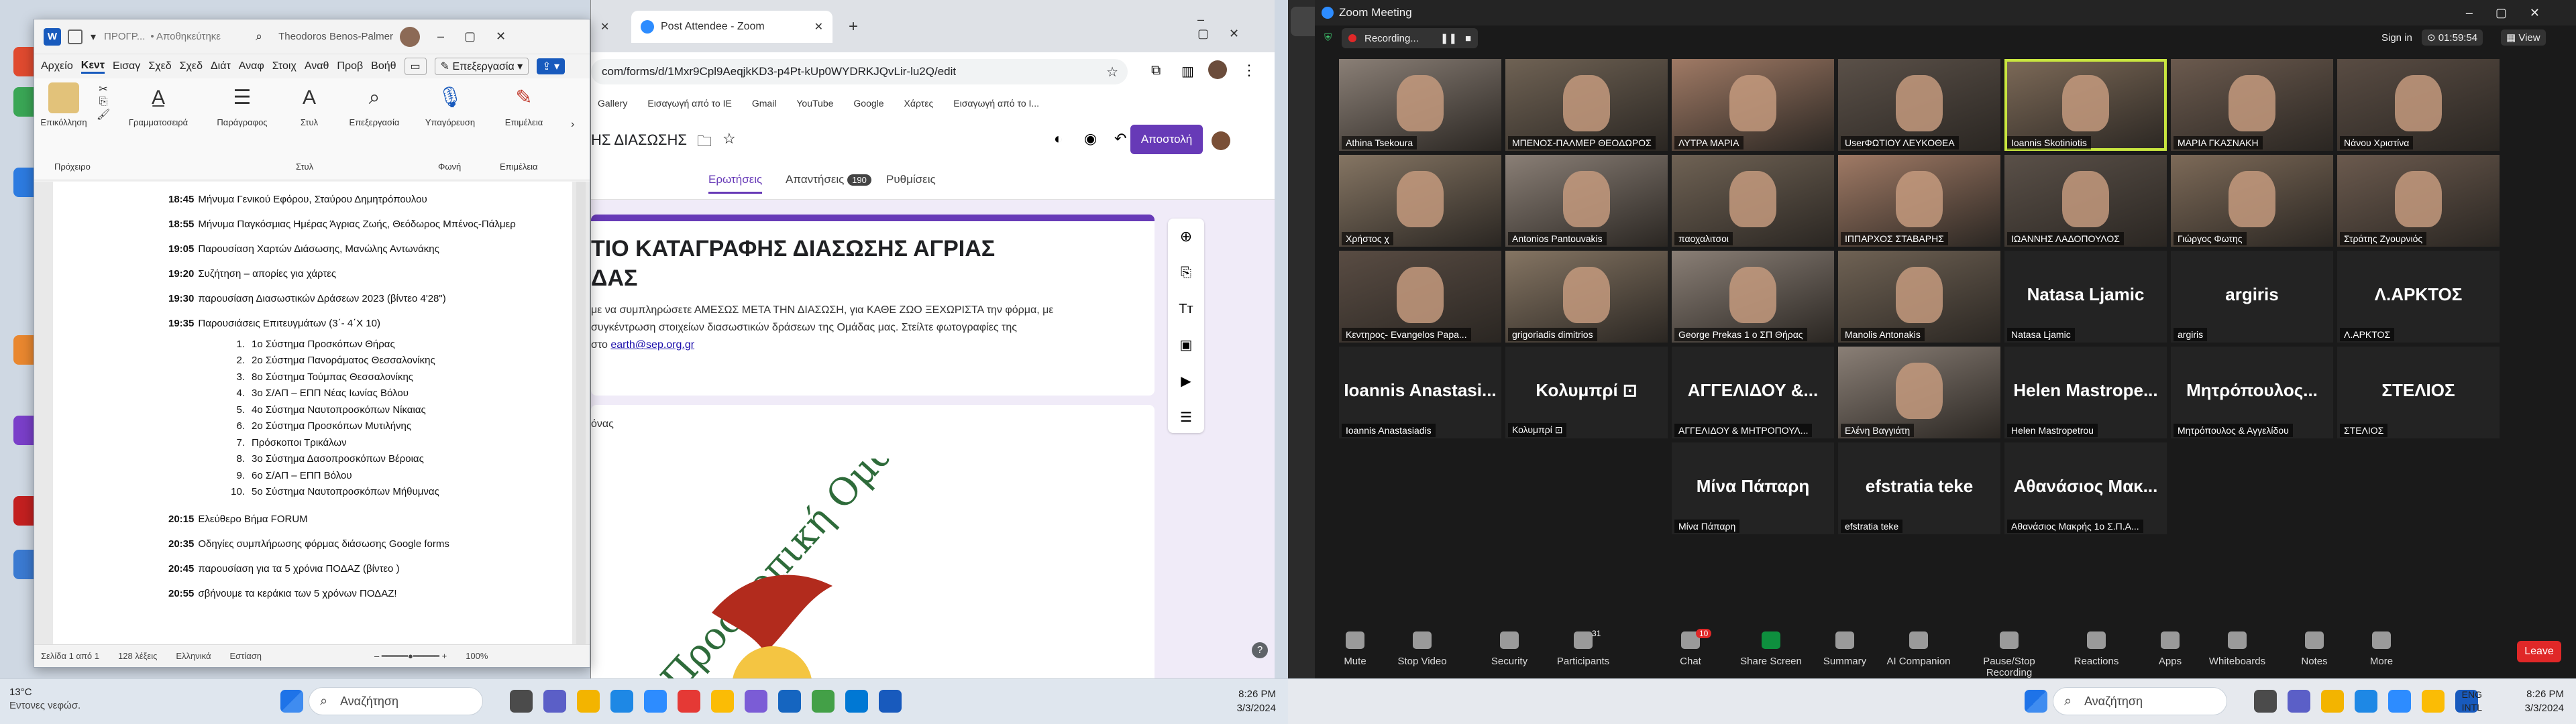 The image size is (2576, 724). What do you see at coordinates (621, 701) in the screenshot?
I see `edge-icon` at bounding box center [621, 701].